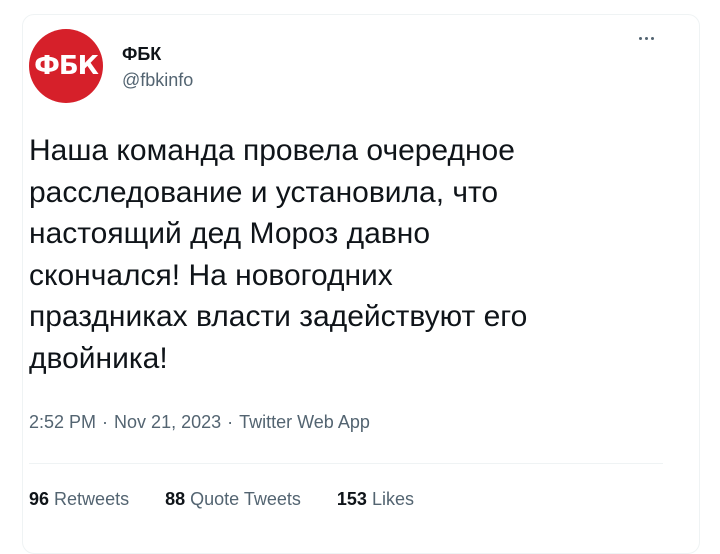 The height and width of the screenshot is (554, 720). Describe the element at coordinates (304, 422) in the screenshot. I see `tweet-source: Twitter Web App` at that location.